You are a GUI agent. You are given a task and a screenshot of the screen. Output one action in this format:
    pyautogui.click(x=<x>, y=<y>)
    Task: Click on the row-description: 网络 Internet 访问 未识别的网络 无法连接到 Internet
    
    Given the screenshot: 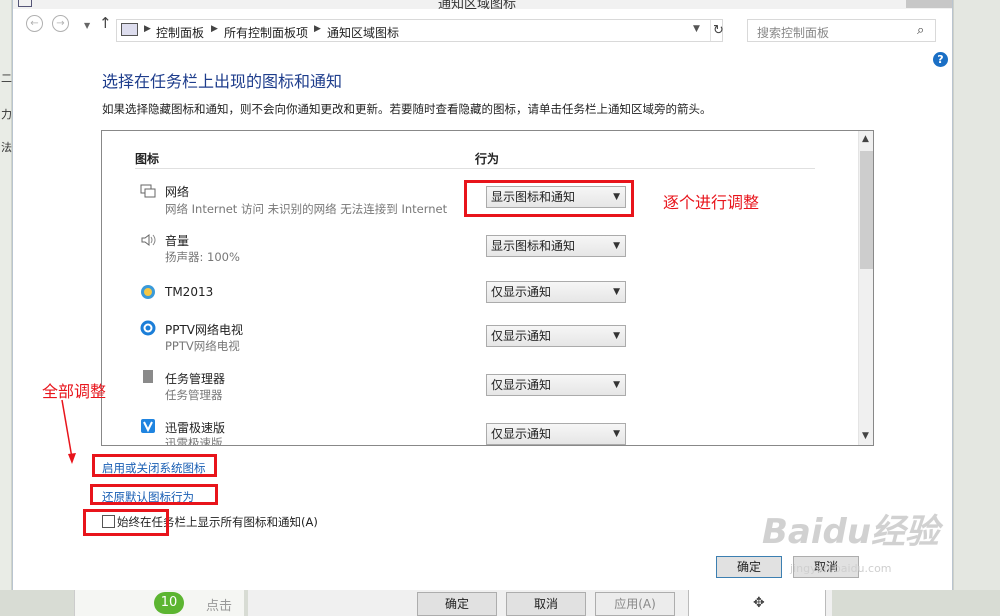 What is the action you would take?
    pyautogui.click(x=306, y=209)
    